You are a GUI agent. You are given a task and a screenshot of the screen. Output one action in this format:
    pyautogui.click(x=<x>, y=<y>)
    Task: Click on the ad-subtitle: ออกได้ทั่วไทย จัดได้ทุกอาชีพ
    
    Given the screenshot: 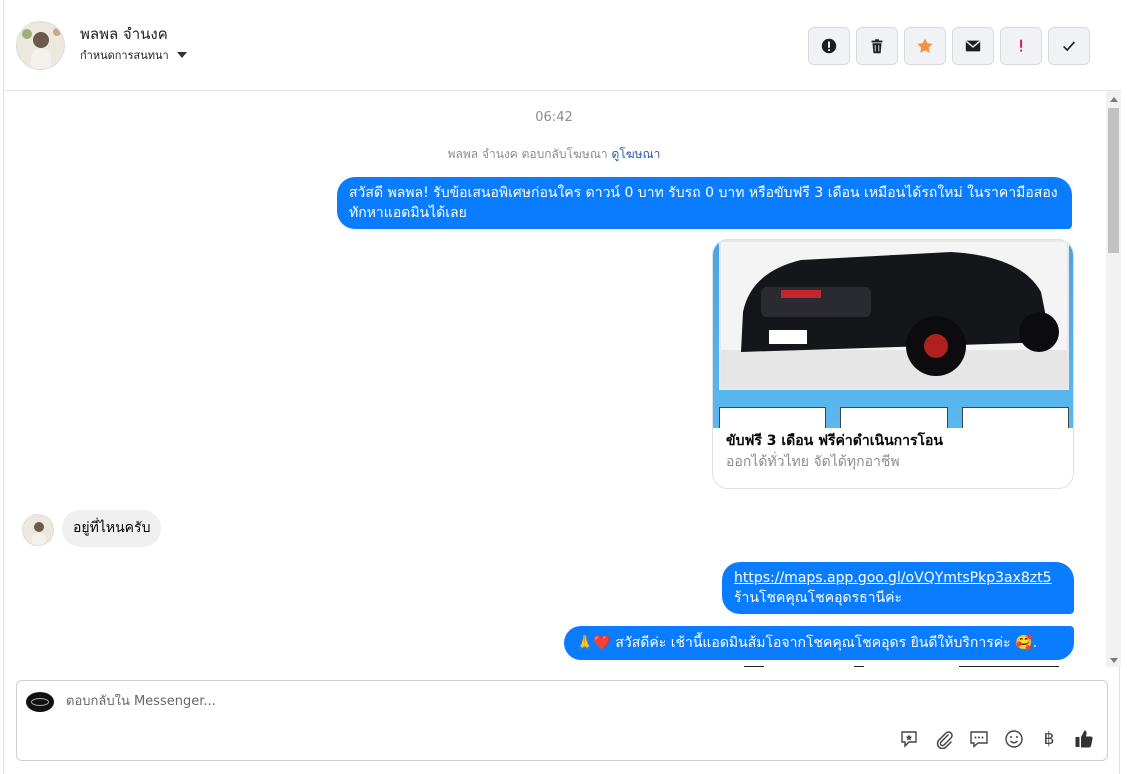 What is the action you would take?
    pyautogui.click(x=813, y=462)
    